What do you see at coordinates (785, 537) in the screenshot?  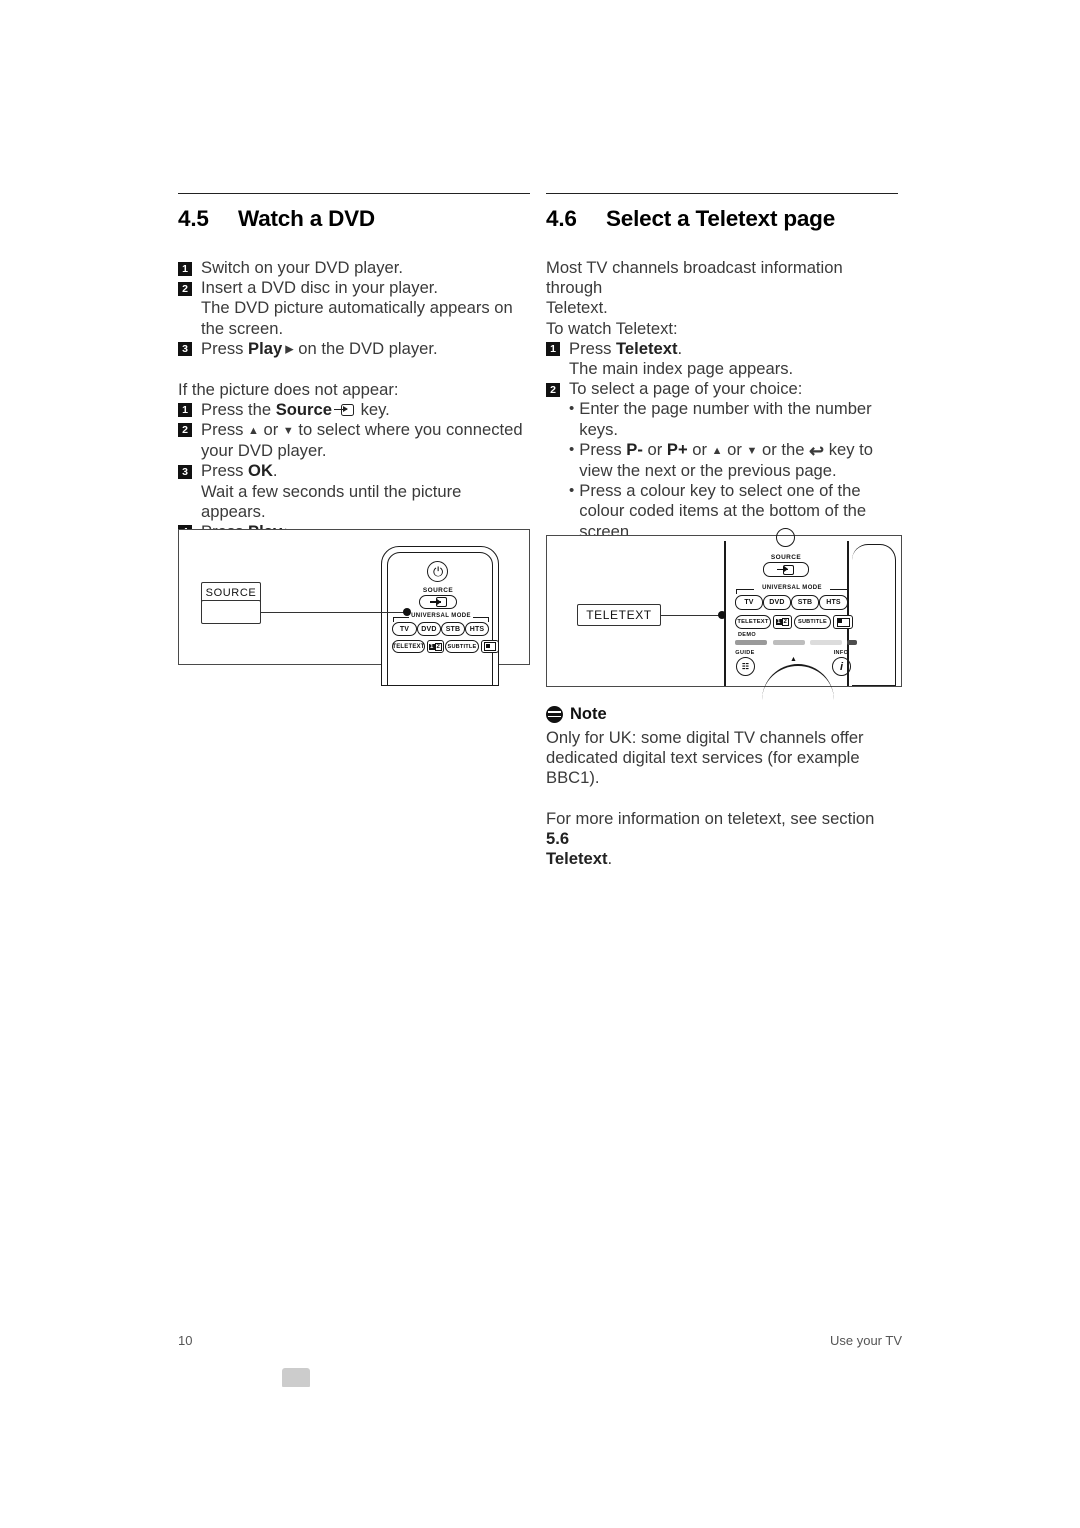 I see `power-button` at bounding box center [785, 537].